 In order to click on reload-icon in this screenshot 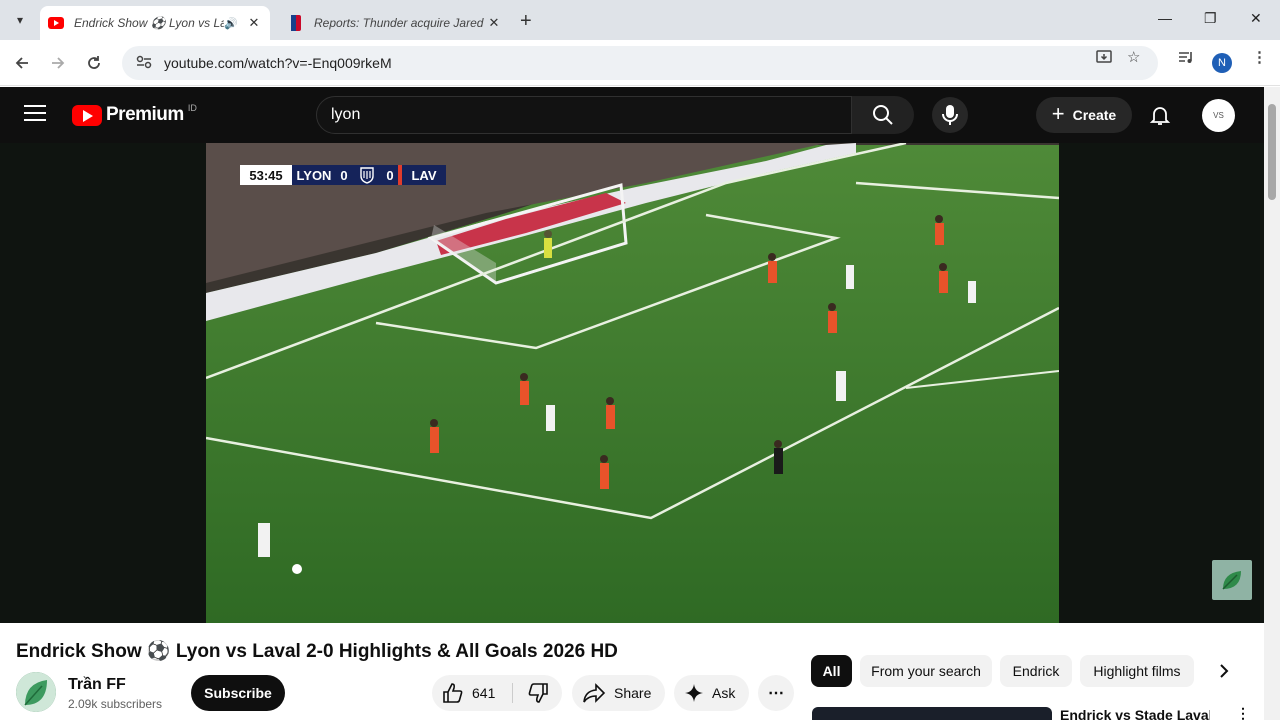, I will do `click(94, 63)`.